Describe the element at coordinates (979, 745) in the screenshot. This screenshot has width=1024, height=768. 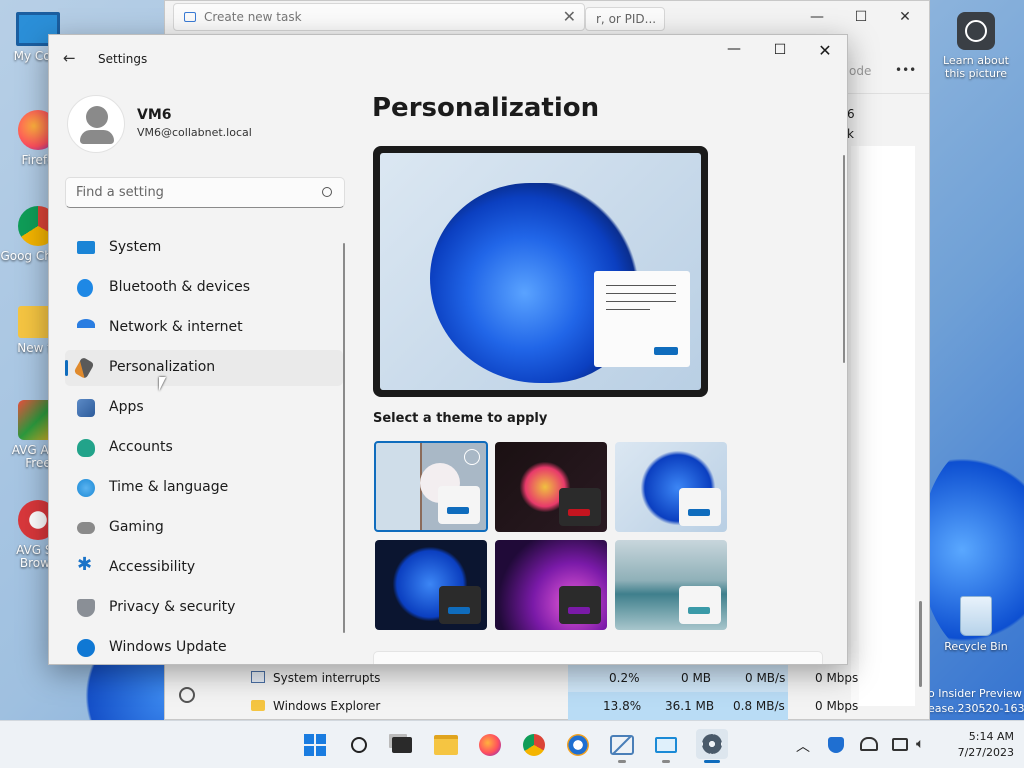
I see `clock: 5:14 AM 7/27/2023` at that location.